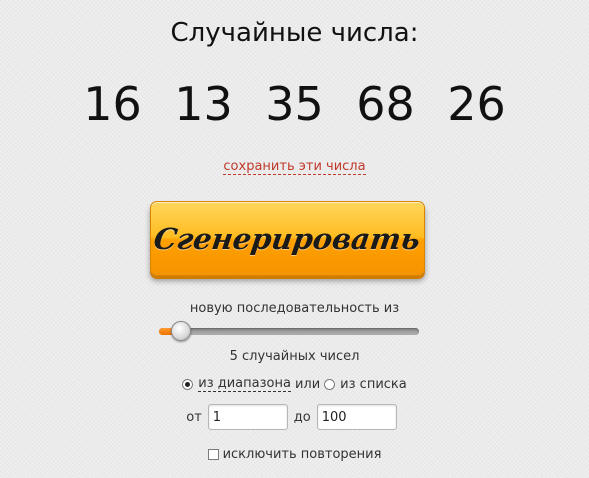  Describe the element at coordinates (307, 384) in the screenshot. I see `or-separator: или` at that location.